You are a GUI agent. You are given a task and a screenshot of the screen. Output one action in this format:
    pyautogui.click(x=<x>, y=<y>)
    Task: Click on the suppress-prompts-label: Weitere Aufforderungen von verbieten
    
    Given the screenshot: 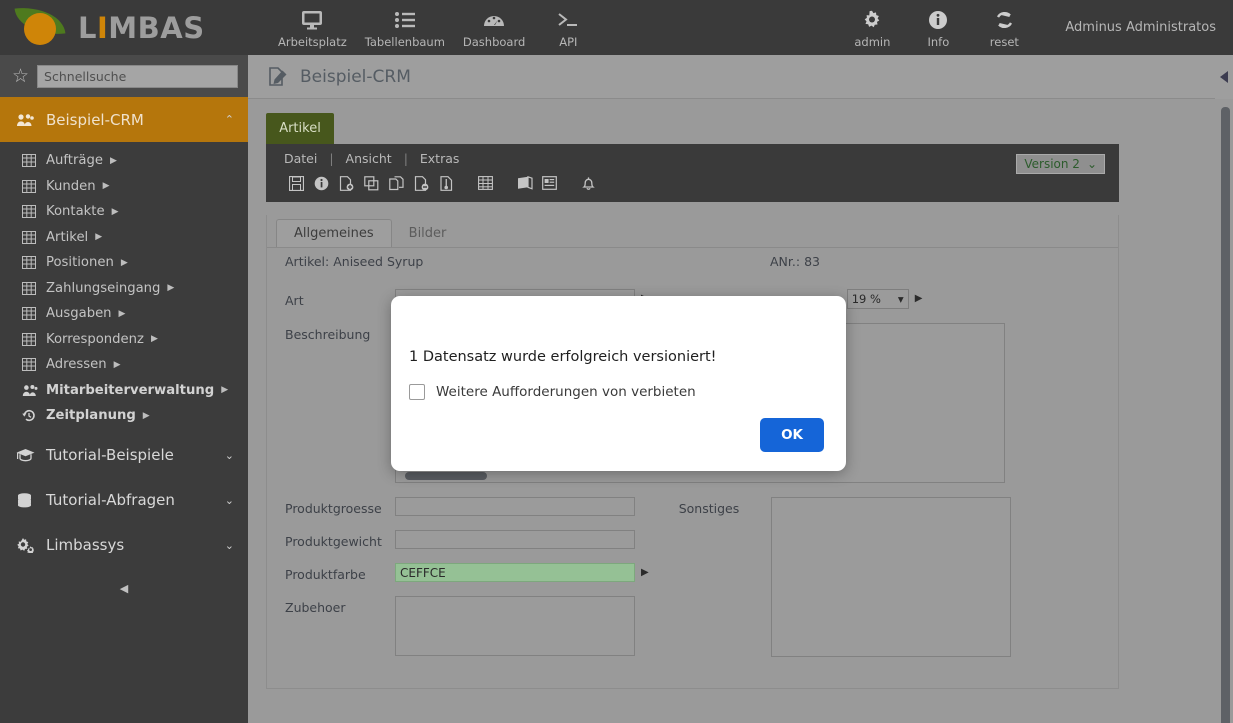 What is the action you would take?
    pyautogui.click(x=566, y=392)
    